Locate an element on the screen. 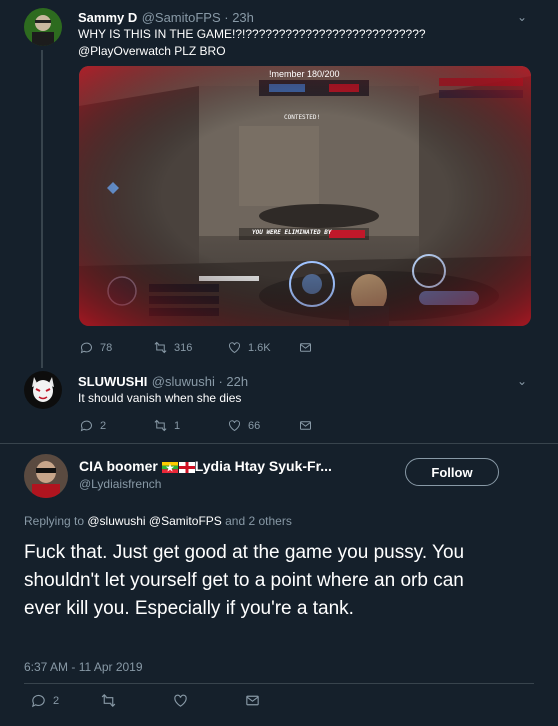 Image resolution: width=558 pixels, height=726 pixels. display-name-prefix: CIA boomer is located at coordinates (120, 466).